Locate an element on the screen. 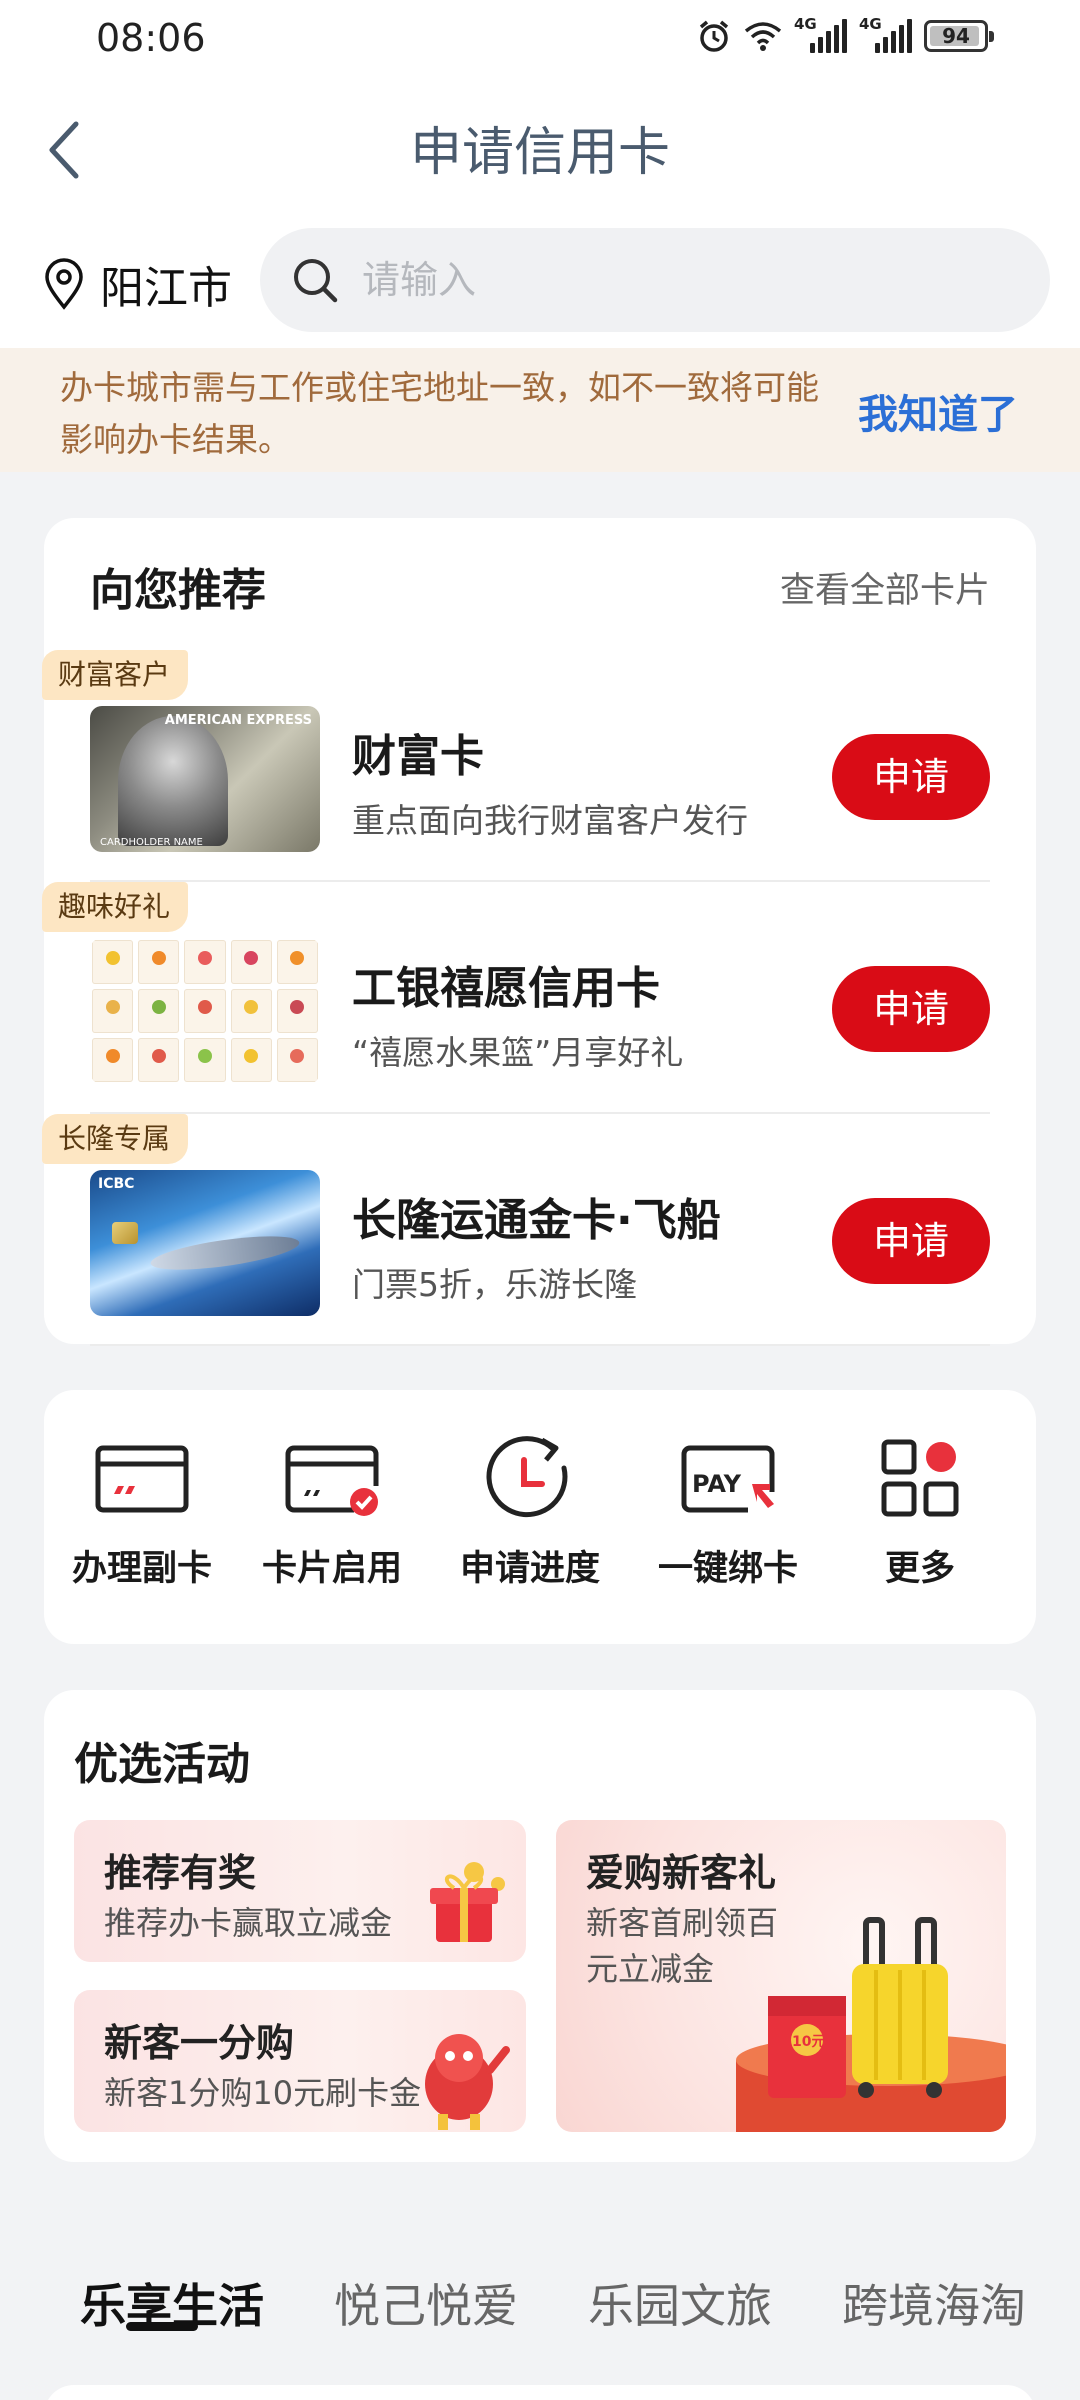  location-pin-icon is located at coordinates (64, 284).